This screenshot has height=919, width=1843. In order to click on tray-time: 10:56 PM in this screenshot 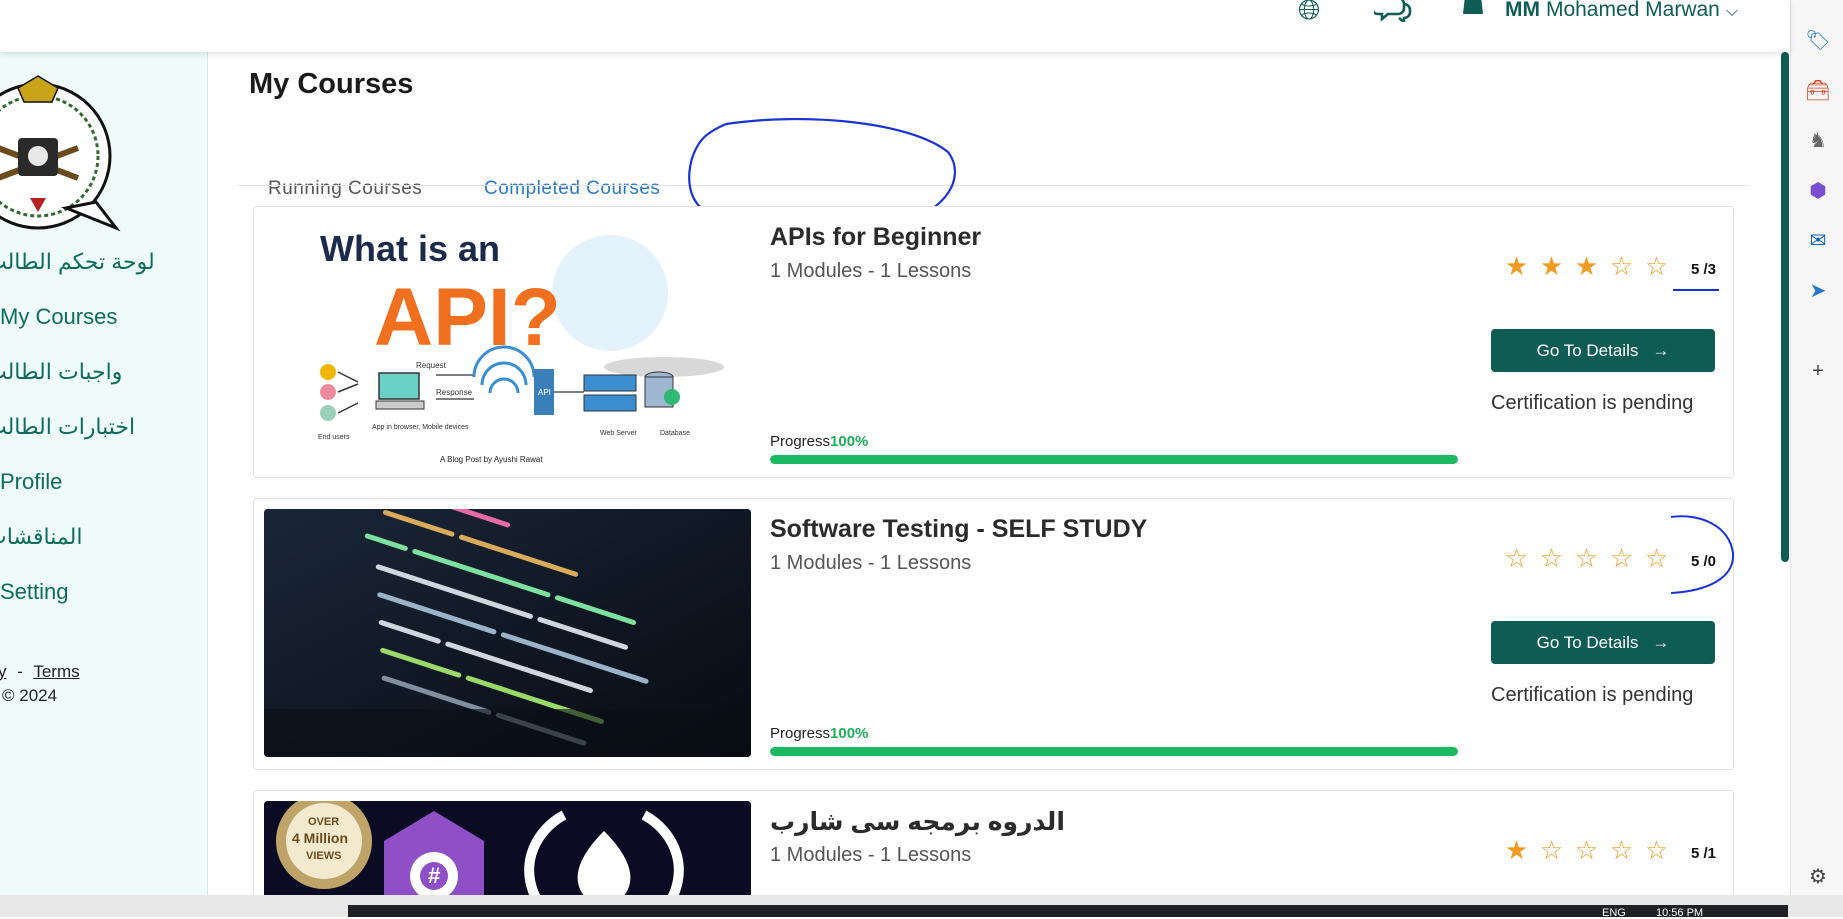, I will do `click(1680, 913)`.